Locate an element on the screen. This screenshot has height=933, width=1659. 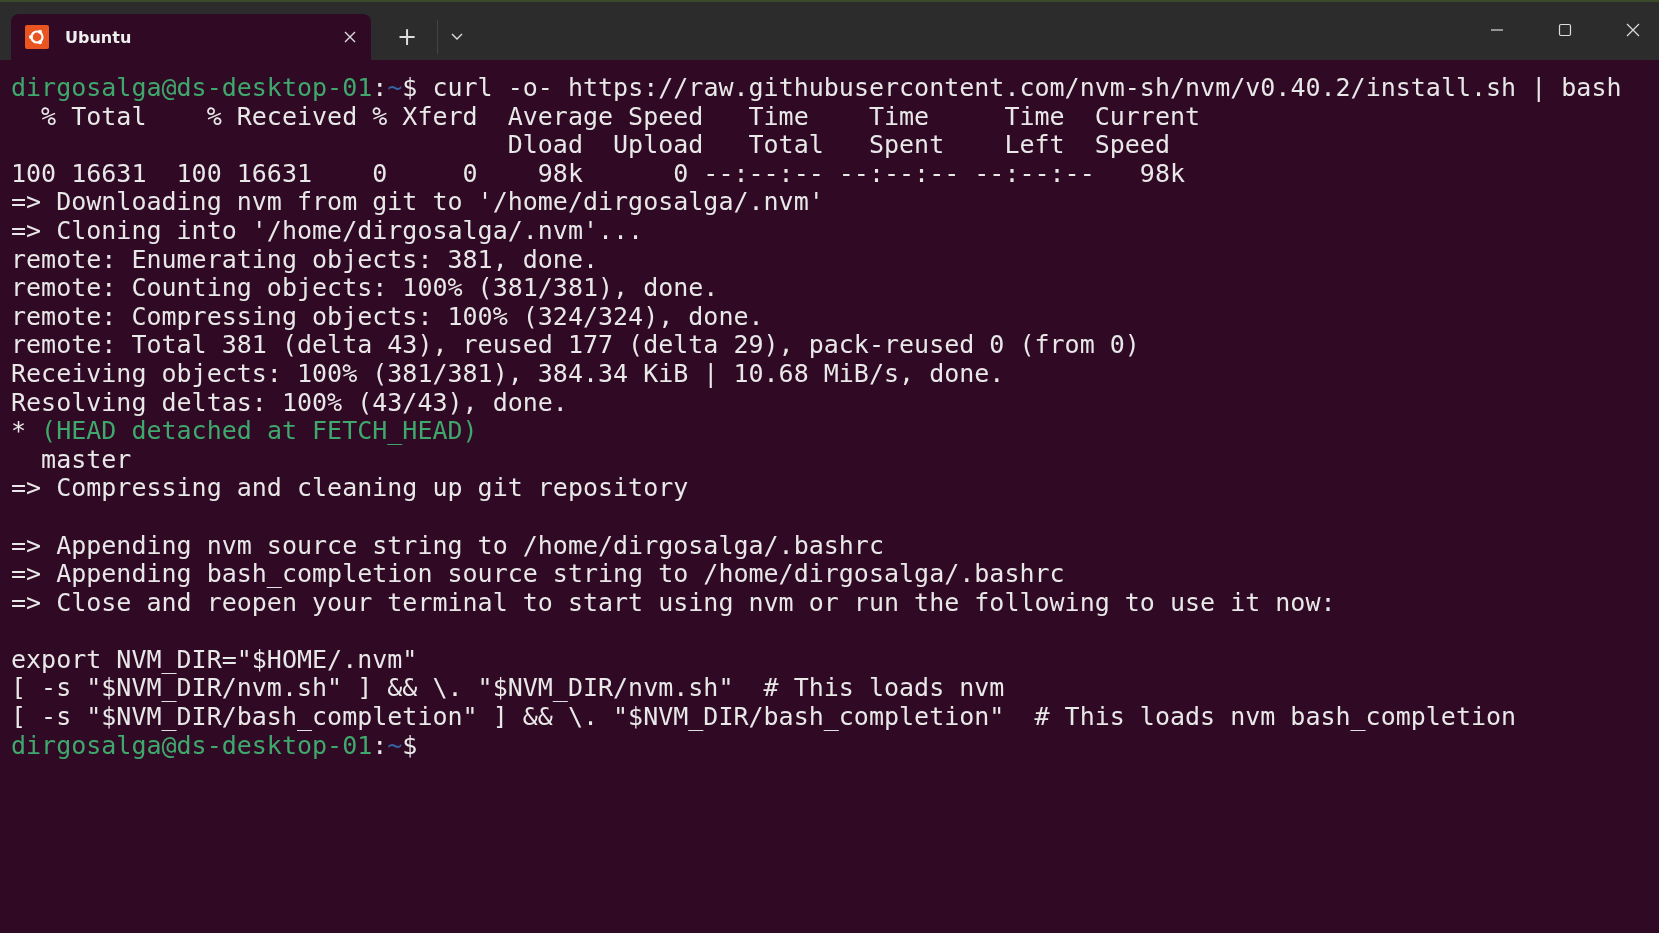
terminal-text: export NVM_DIR="$HOME/.nvm" is located at coordinates (214, 659).